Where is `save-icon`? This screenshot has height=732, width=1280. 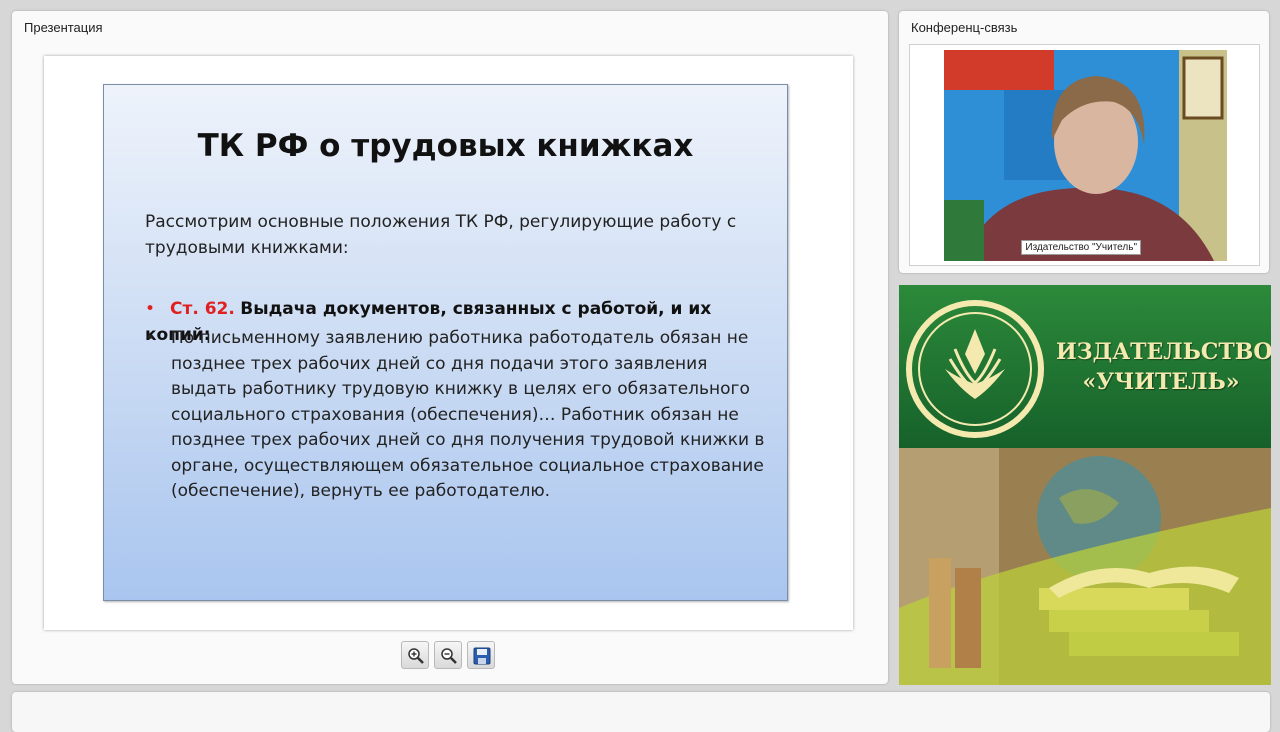 save-icon is located at coordinates (482, 656).